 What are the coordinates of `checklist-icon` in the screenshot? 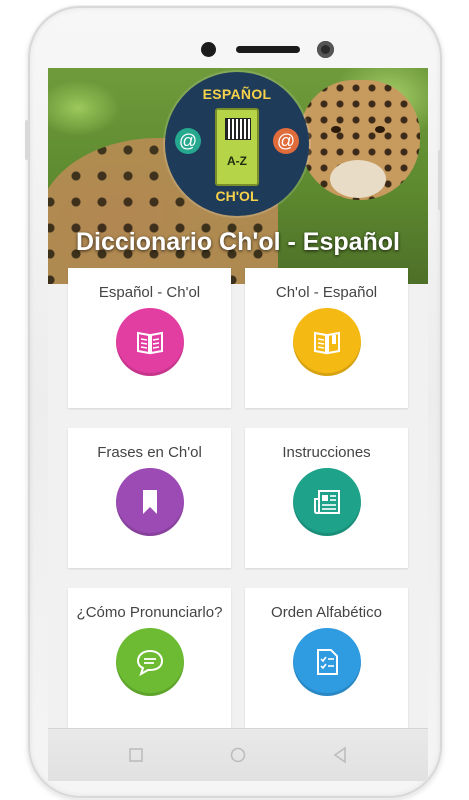 It's located at (327, 662).